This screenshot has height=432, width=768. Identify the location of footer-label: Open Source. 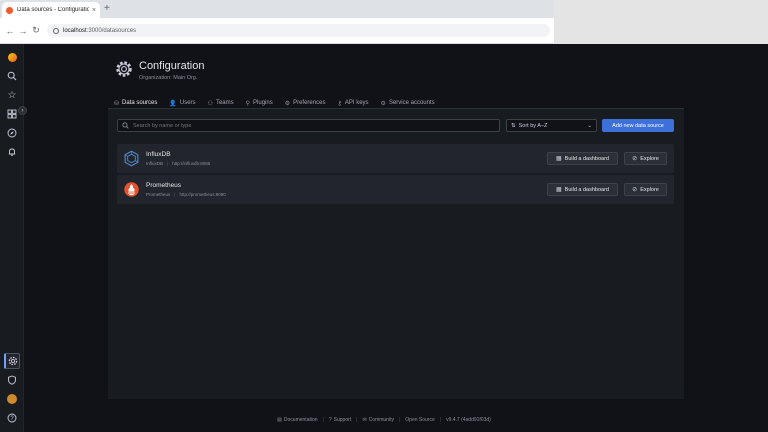
(420, 420).